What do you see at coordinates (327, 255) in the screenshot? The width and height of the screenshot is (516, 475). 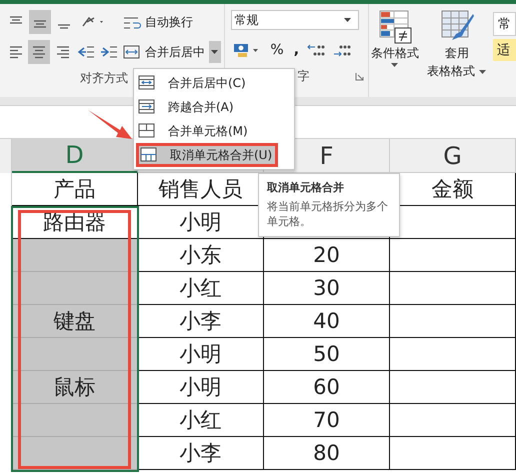 I see `table-cell: 20` at bounding box center [327, 255].